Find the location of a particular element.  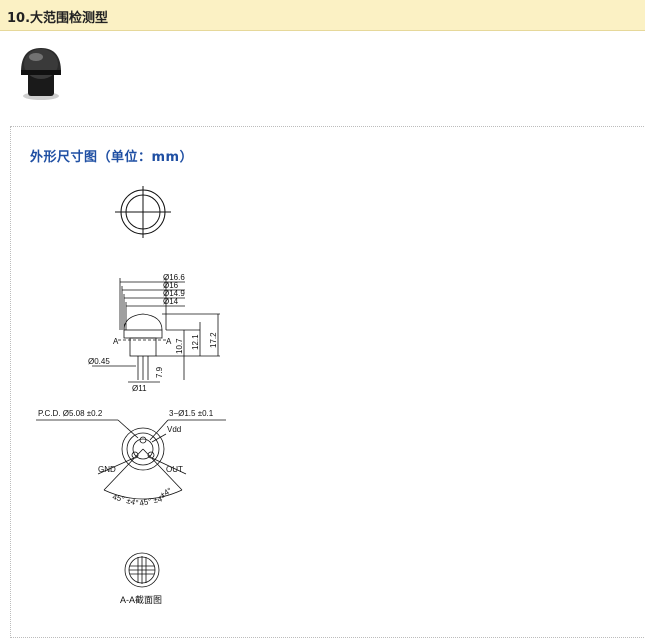

pcd-label: P.C.D. Ø5.08 ±0.2 is located at coordinates (70, 413).